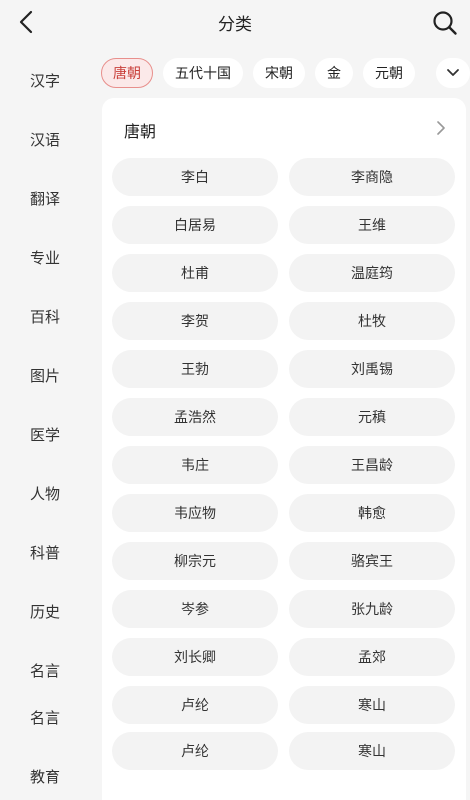 Image resolution: width=470 pixels, height=800 pixels. What do you see at coordinates (195, 561) in the screenshot?
I see `poet-button: 柳宗元` at bounding box center [195, 561].